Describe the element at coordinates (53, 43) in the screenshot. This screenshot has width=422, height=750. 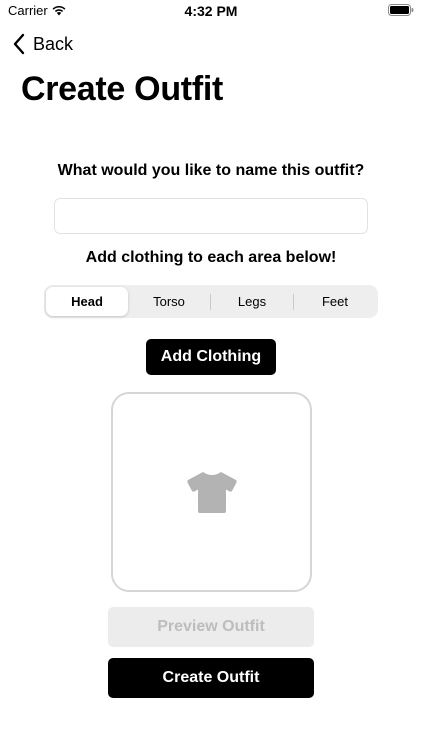
I see `back-label: Back` at that location.